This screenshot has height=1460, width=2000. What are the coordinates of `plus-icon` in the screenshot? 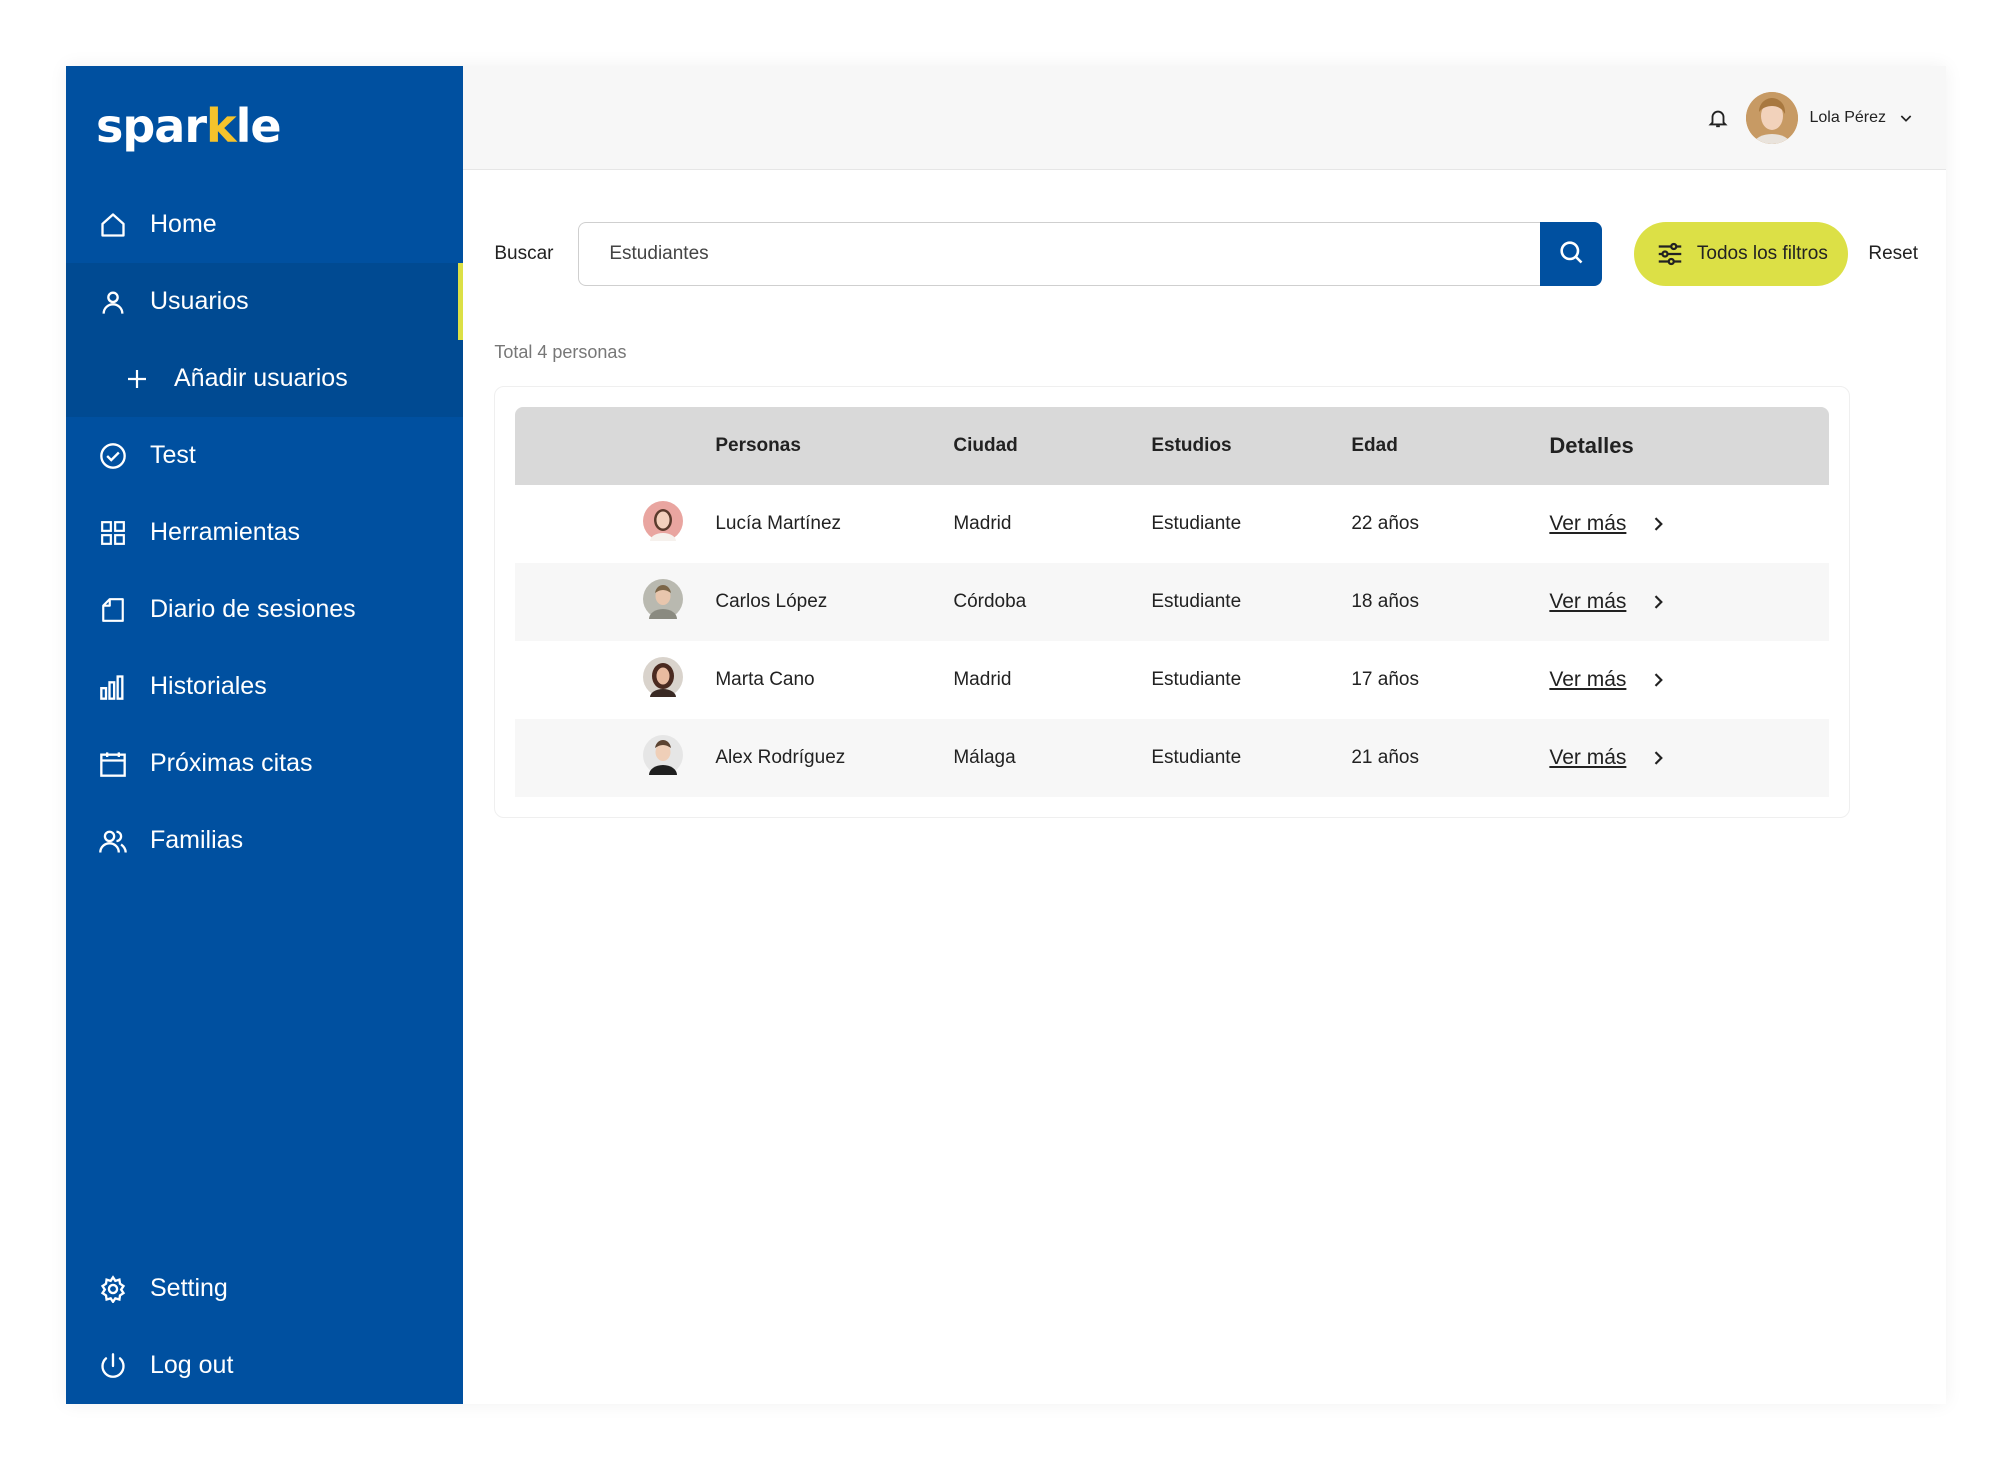 It's located at (137, 379).